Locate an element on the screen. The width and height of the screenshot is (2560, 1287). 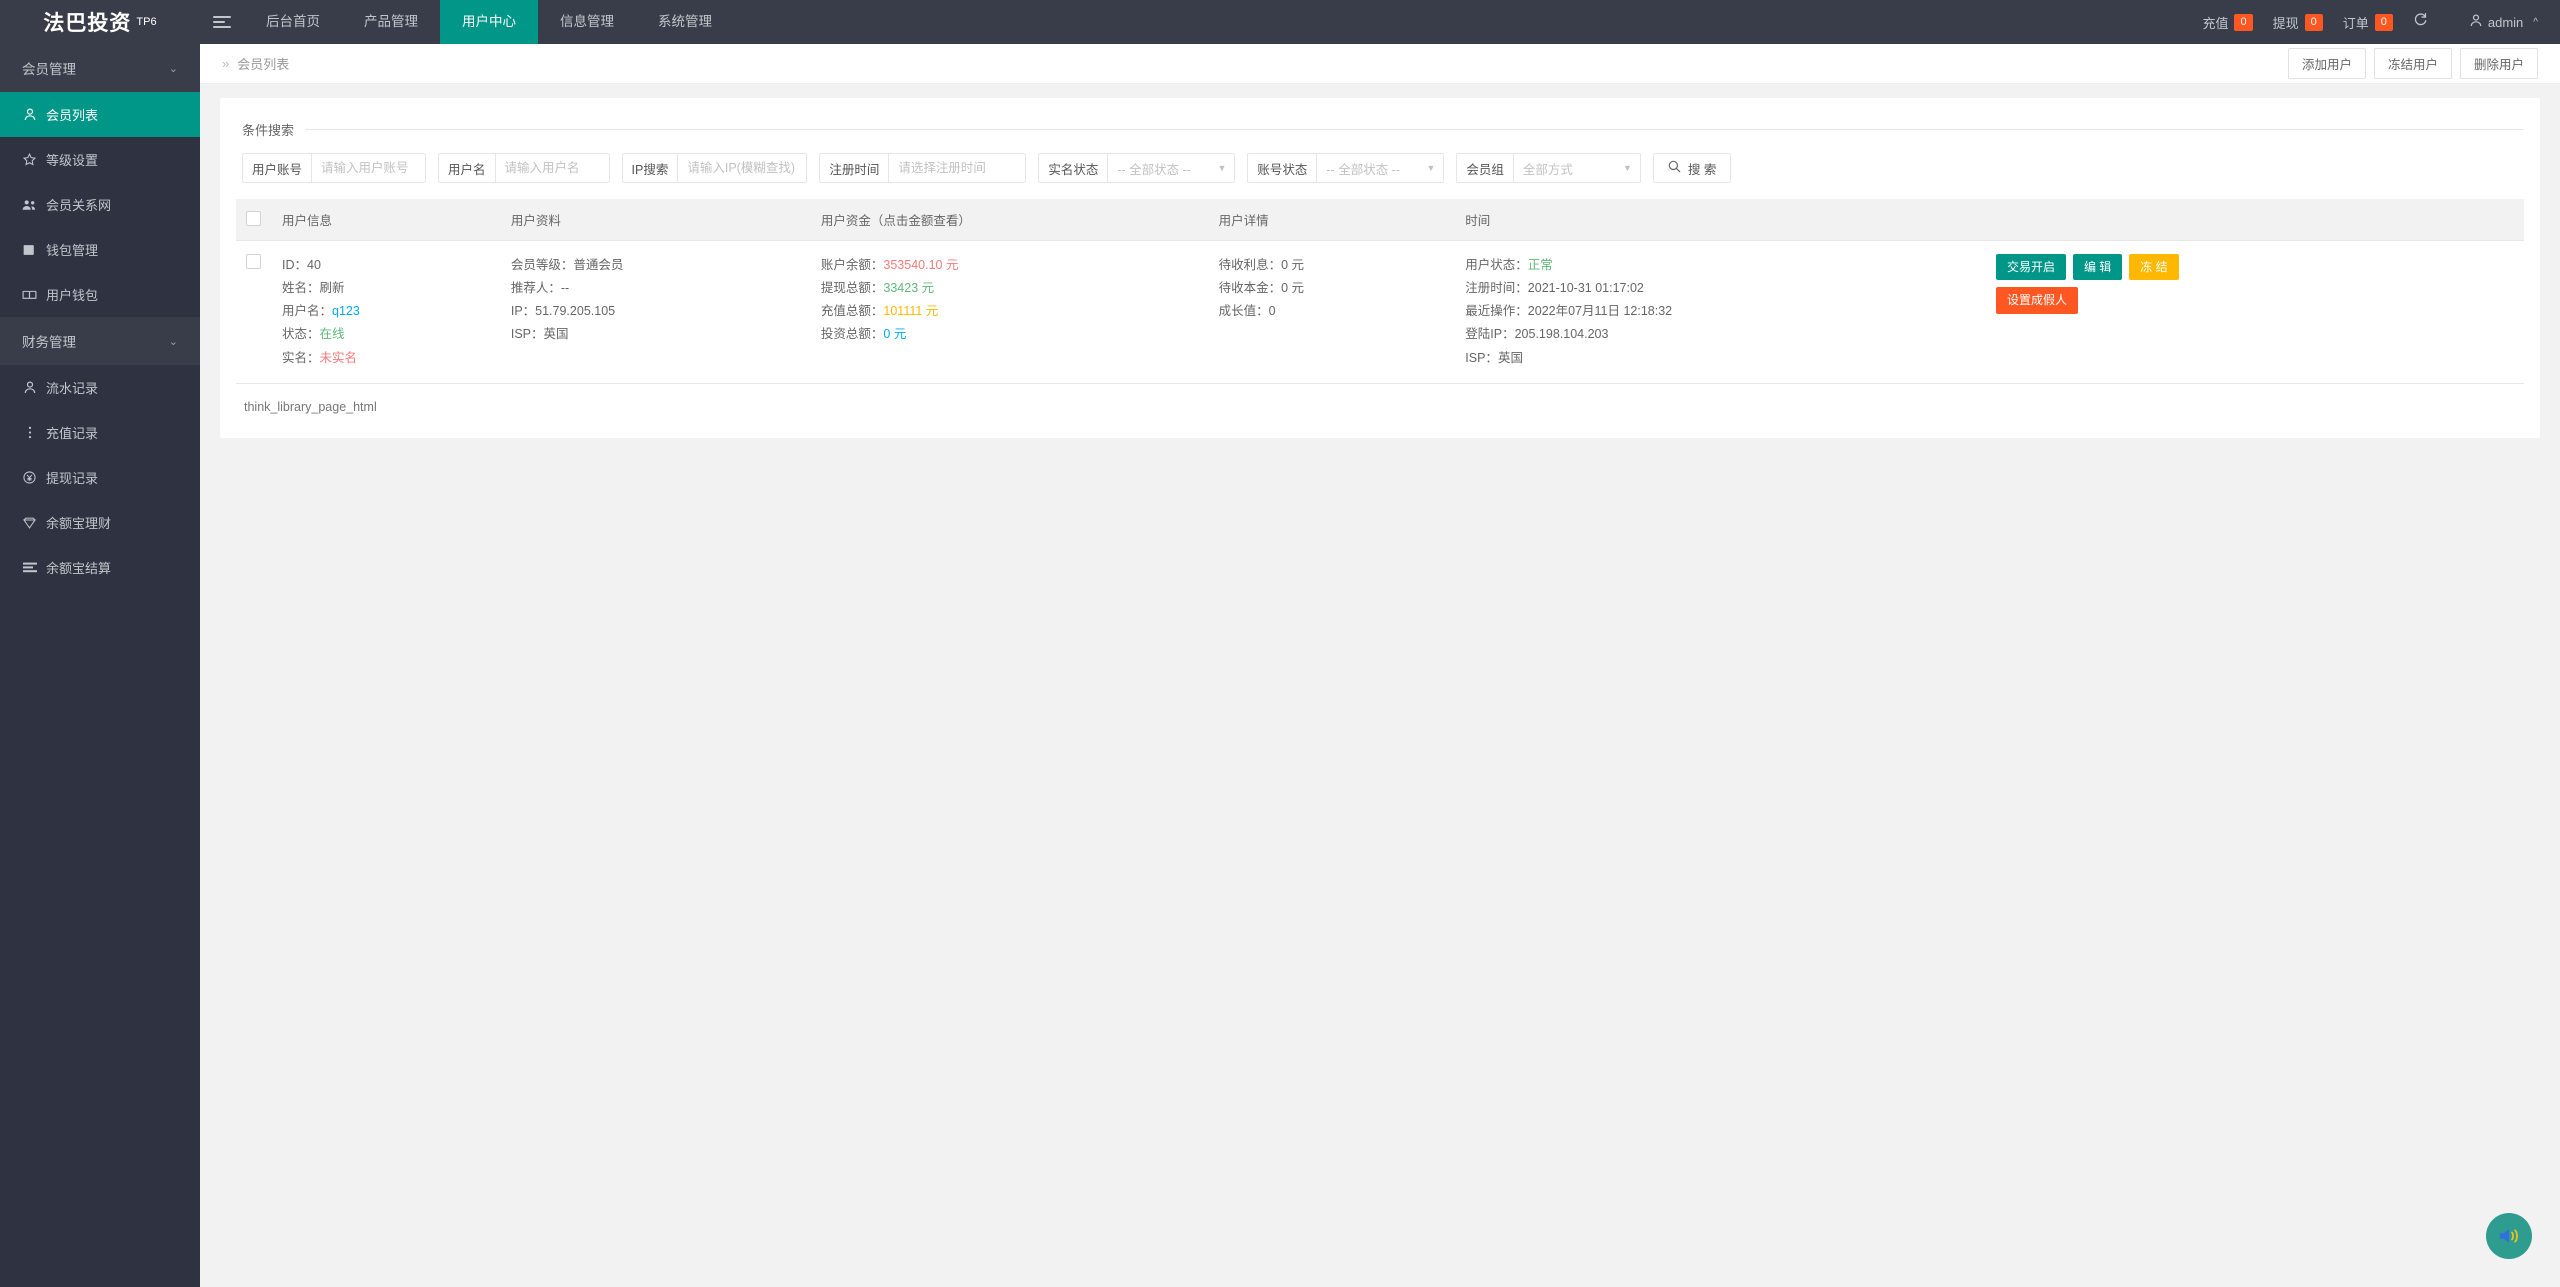
cell-user-profile: 会员等级：普通会员 推荐人：-- IP：51.79.205.105 ISP：英国 is located at coordinates (655, 312).